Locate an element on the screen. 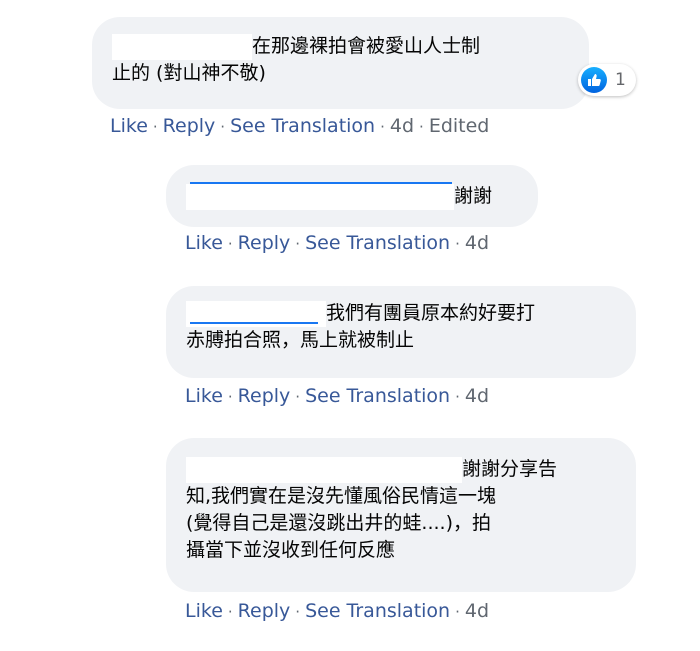  comment-bubble-1: 在那邊裸拍會被愛山人士制 止的 (對山神不敬) is located at coordinates (340, 63).